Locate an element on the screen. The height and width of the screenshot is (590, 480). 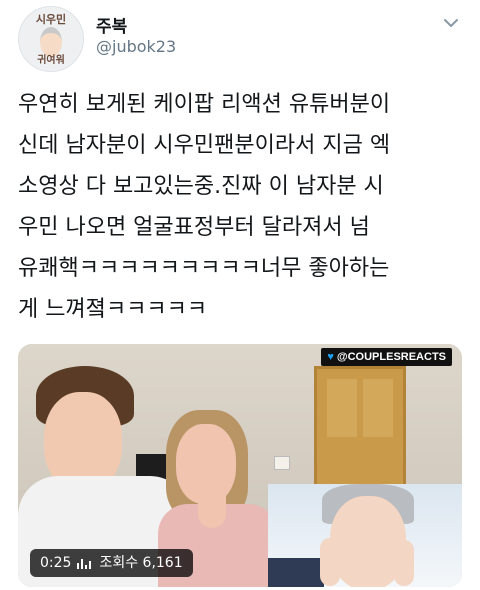
inset-video is located at coordinates (365, 535).